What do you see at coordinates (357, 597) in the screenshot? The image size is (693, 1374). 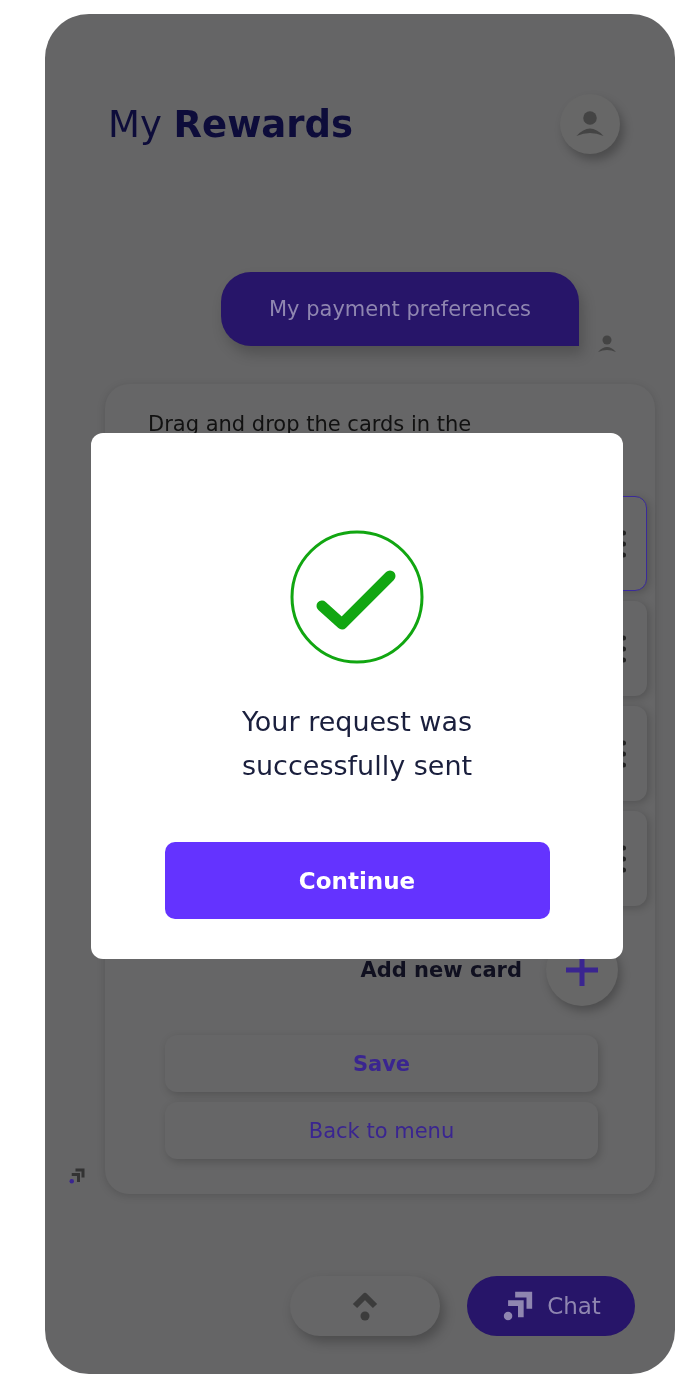 I see `check-circle-icon` at bounding box center [357, 597].